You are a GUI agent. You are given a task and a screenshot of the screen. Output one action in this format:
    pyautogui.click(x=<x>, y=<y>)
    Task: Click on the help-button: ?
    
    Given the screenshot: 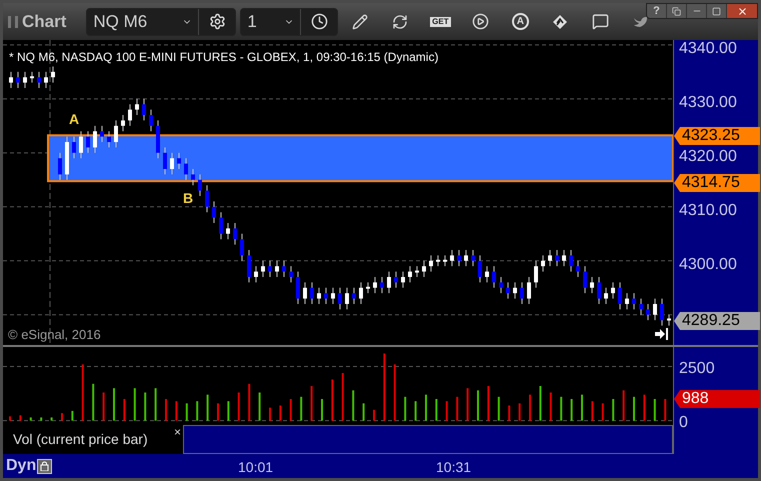 What is the action you would take?
    pyautogui.click(x=657, y=11)
    